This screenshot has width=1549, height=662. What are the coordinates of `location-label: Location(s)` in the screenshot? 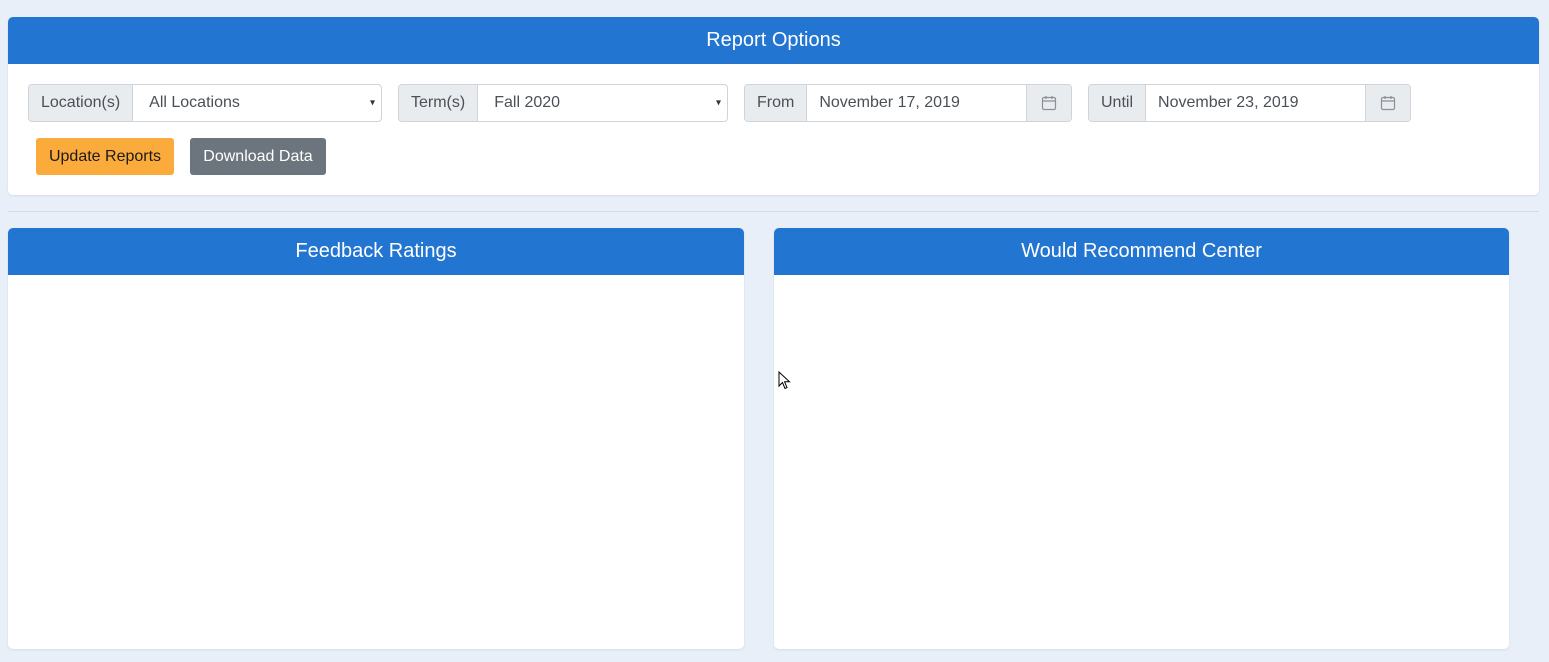 It's located at (81, 103).